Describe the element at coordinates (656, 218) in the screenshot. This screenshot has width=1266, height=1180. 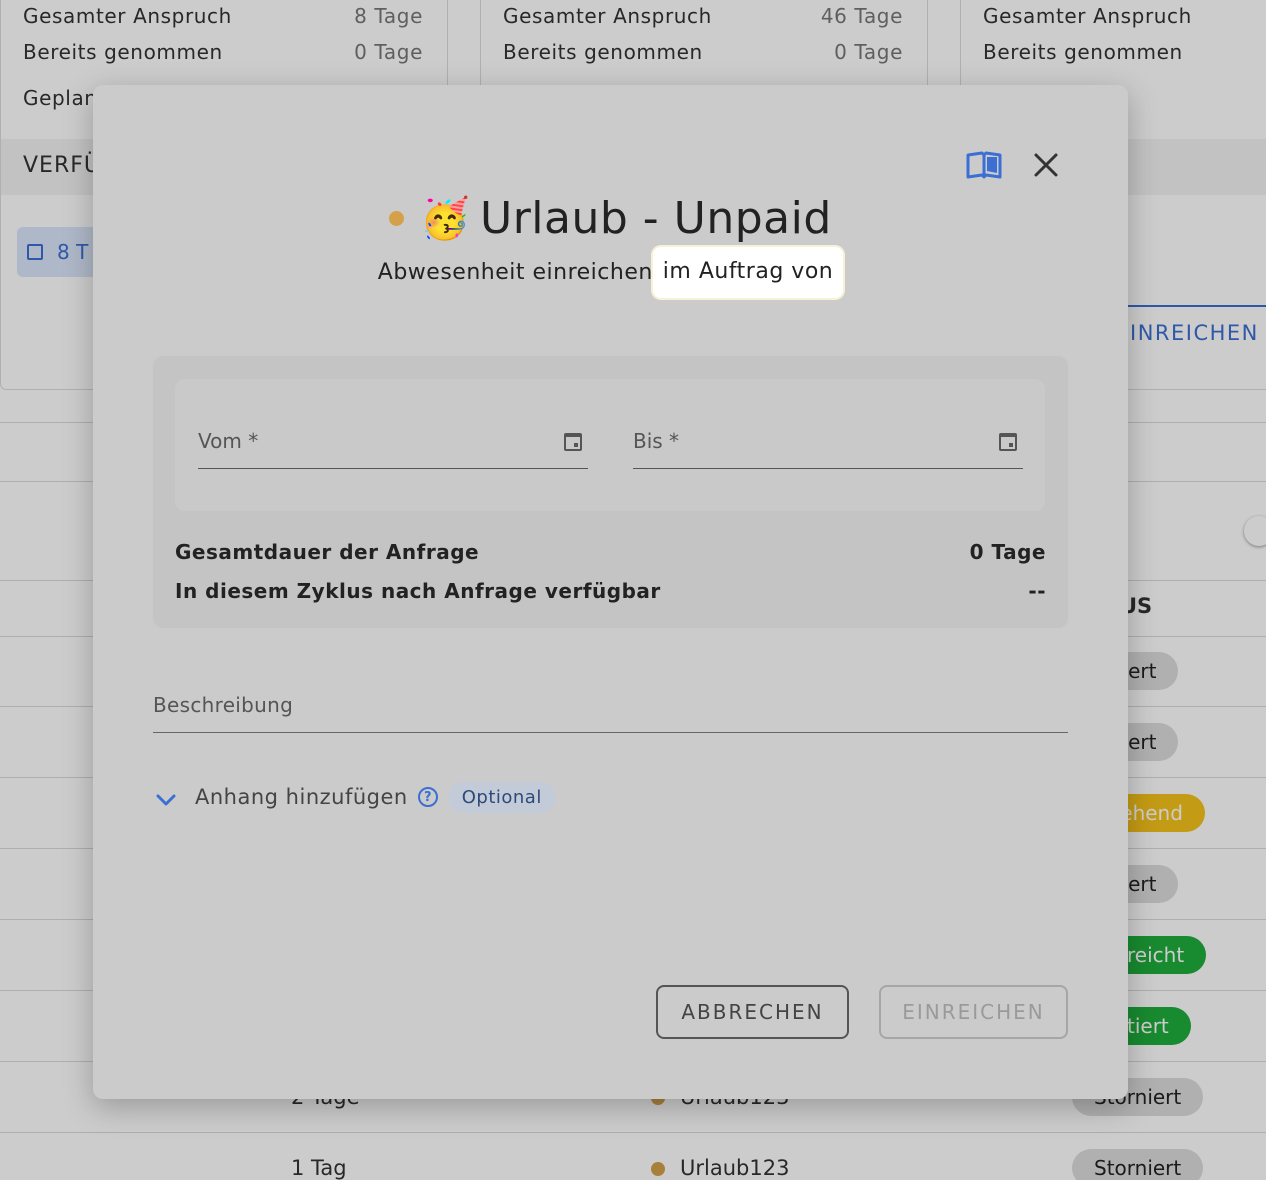
I see `title-text: Urlaub - Unpaid` at that location.